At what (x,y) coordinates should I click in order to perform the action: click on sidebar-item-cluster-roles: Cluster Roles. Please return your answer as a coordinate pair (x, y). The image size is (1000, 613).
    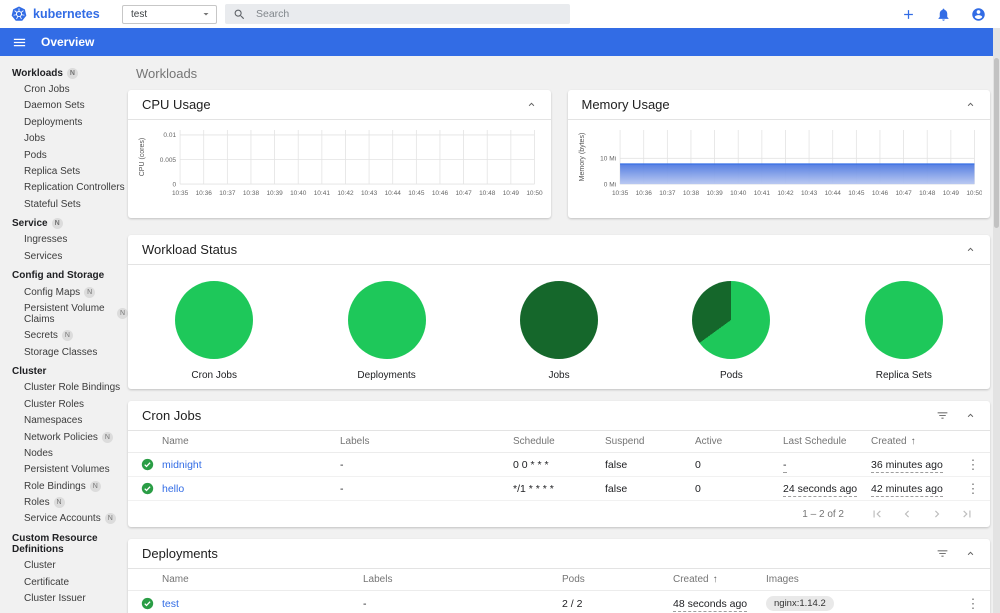
    Looking at the image, I should click on (64, 404).